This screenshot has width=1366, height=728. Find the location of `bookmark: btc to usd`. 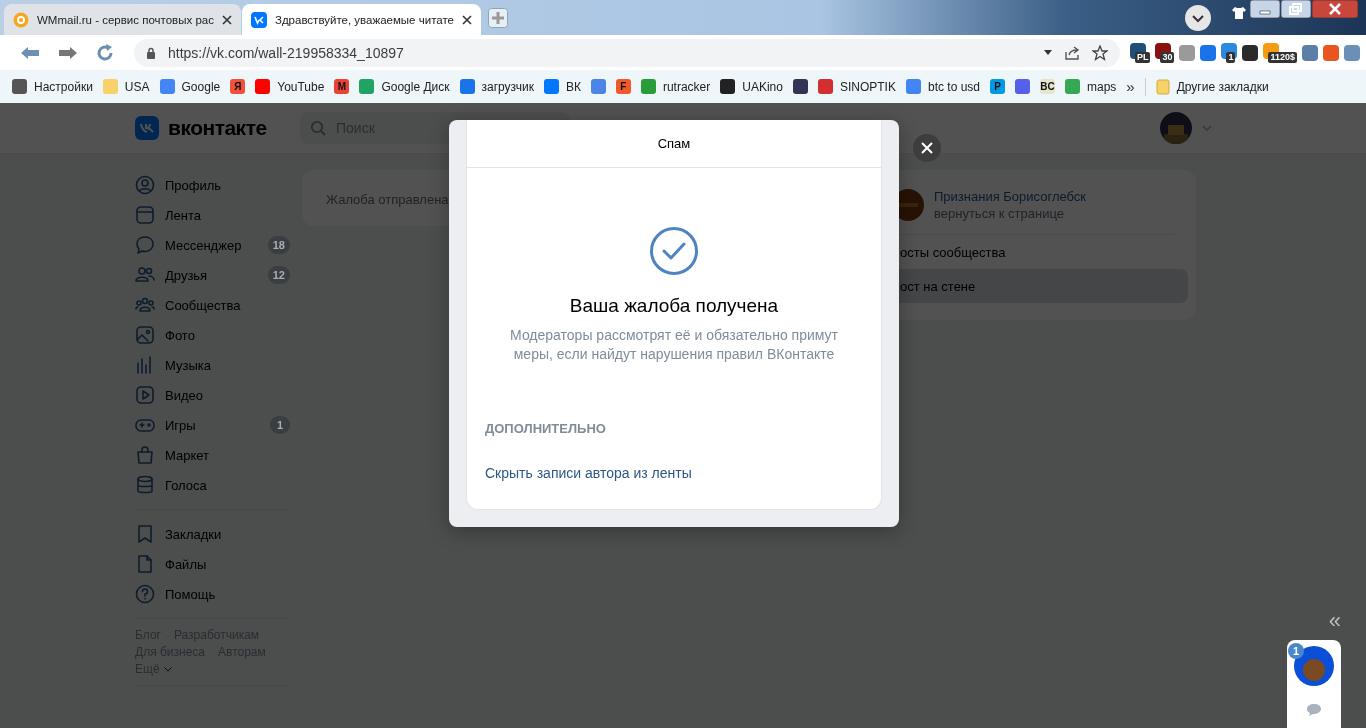

bookmark: btc to usd is located at coordinates (942, 86).